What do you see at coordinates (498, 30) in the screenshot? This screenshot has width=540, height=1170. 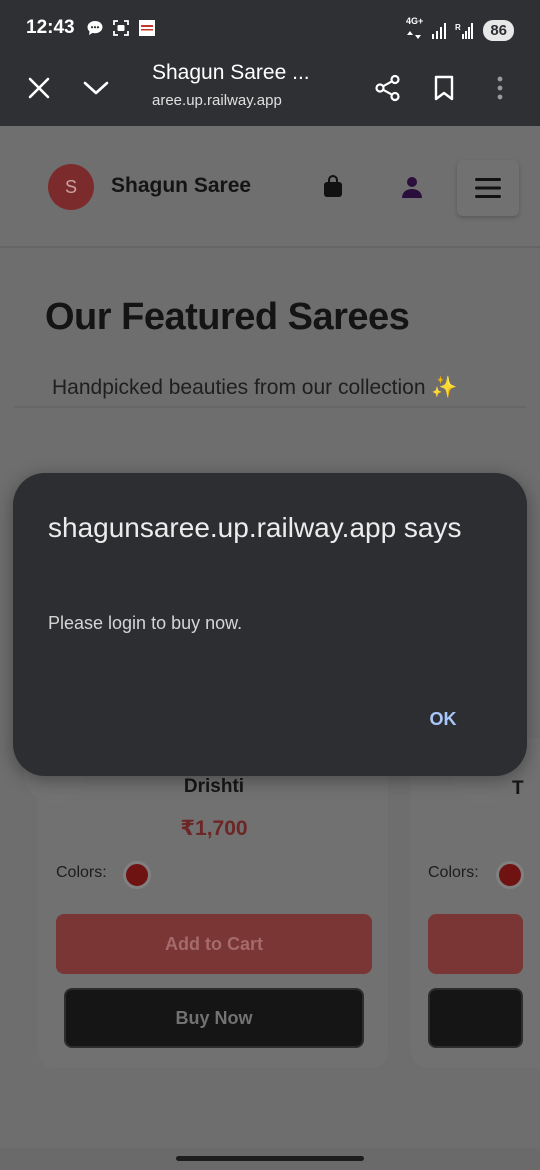 I see `battery-indicator: 86` at bounding box center [498, 30].